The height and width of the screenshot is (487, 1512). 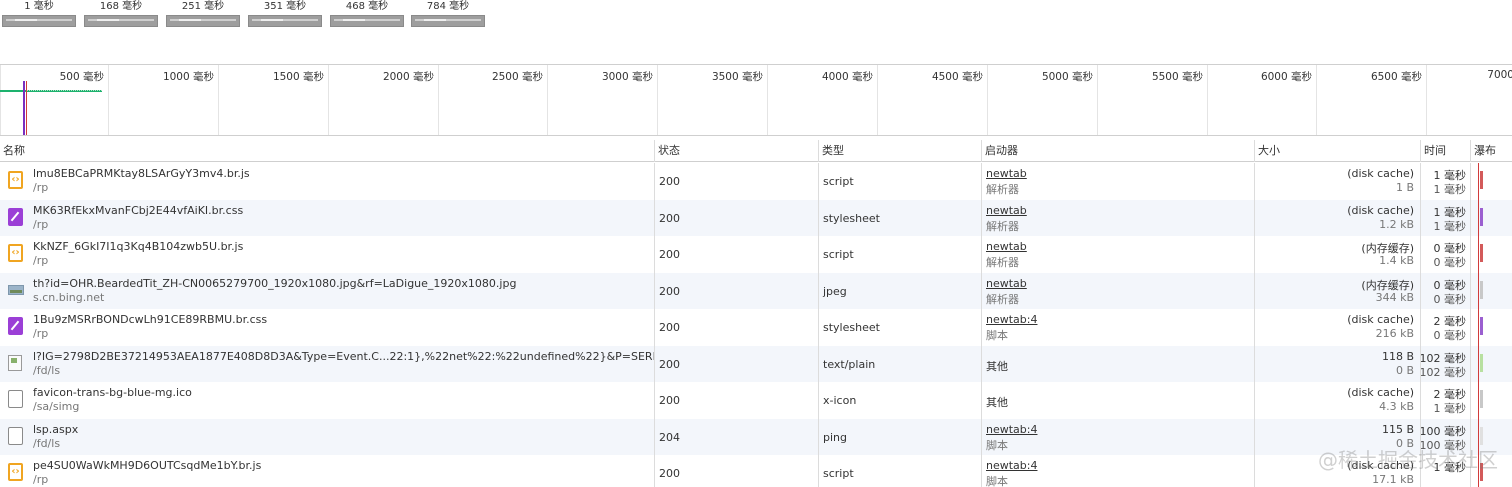 What do you see at coordinates (1499, 75) in the screenshot?
I see `timeline-tick-label: 7000` at bounding box center [1499, 75].